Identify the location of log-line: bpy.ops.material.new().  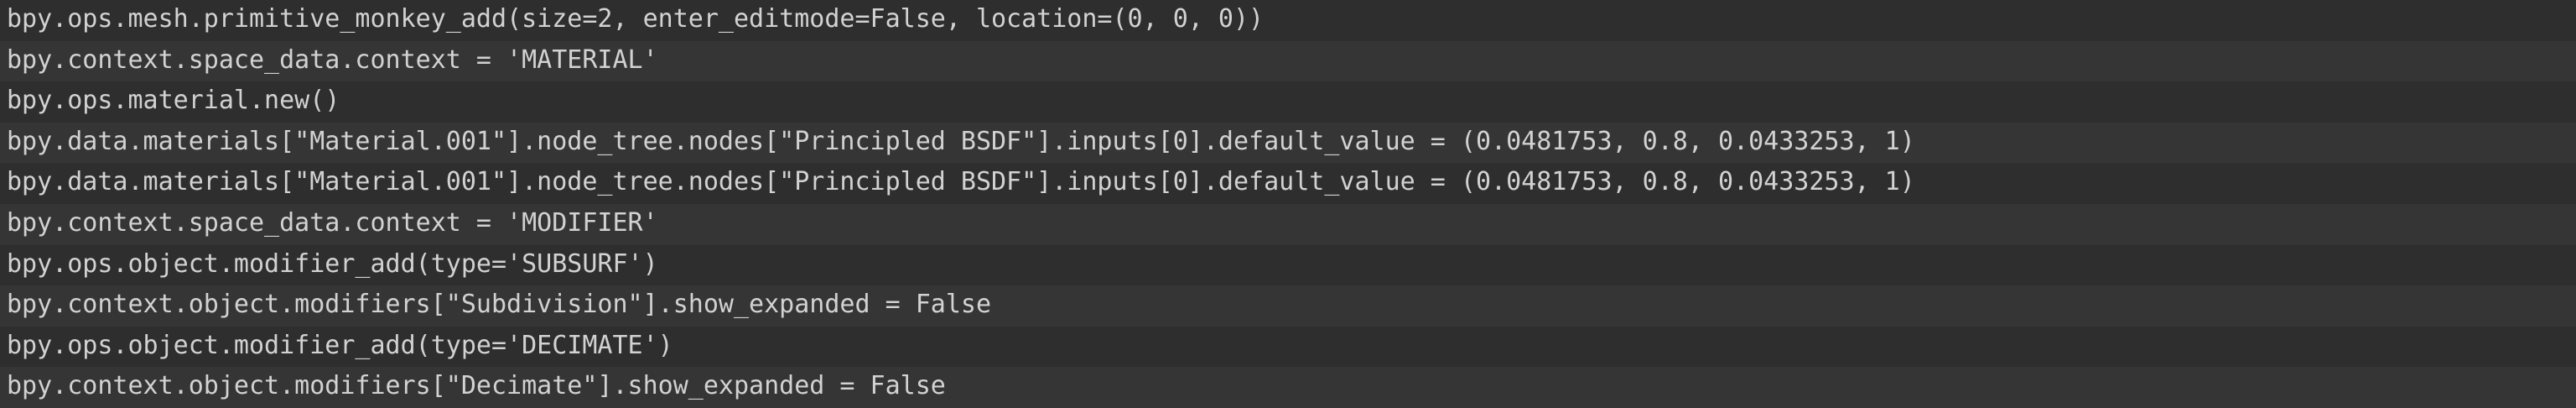
(1288, 102).